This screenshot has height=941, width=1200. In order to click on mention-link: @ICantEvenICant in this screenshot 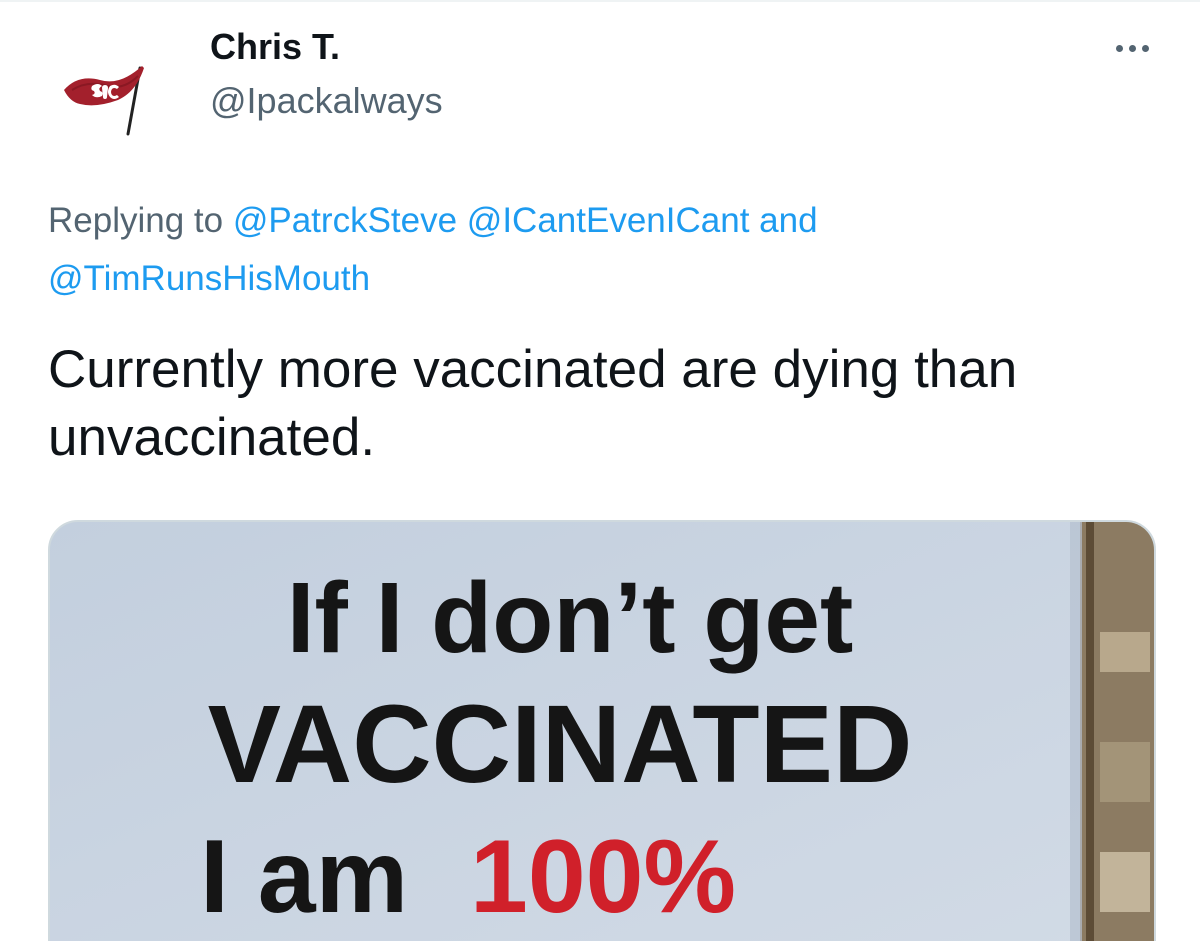, I will do `click(608, 220)`.